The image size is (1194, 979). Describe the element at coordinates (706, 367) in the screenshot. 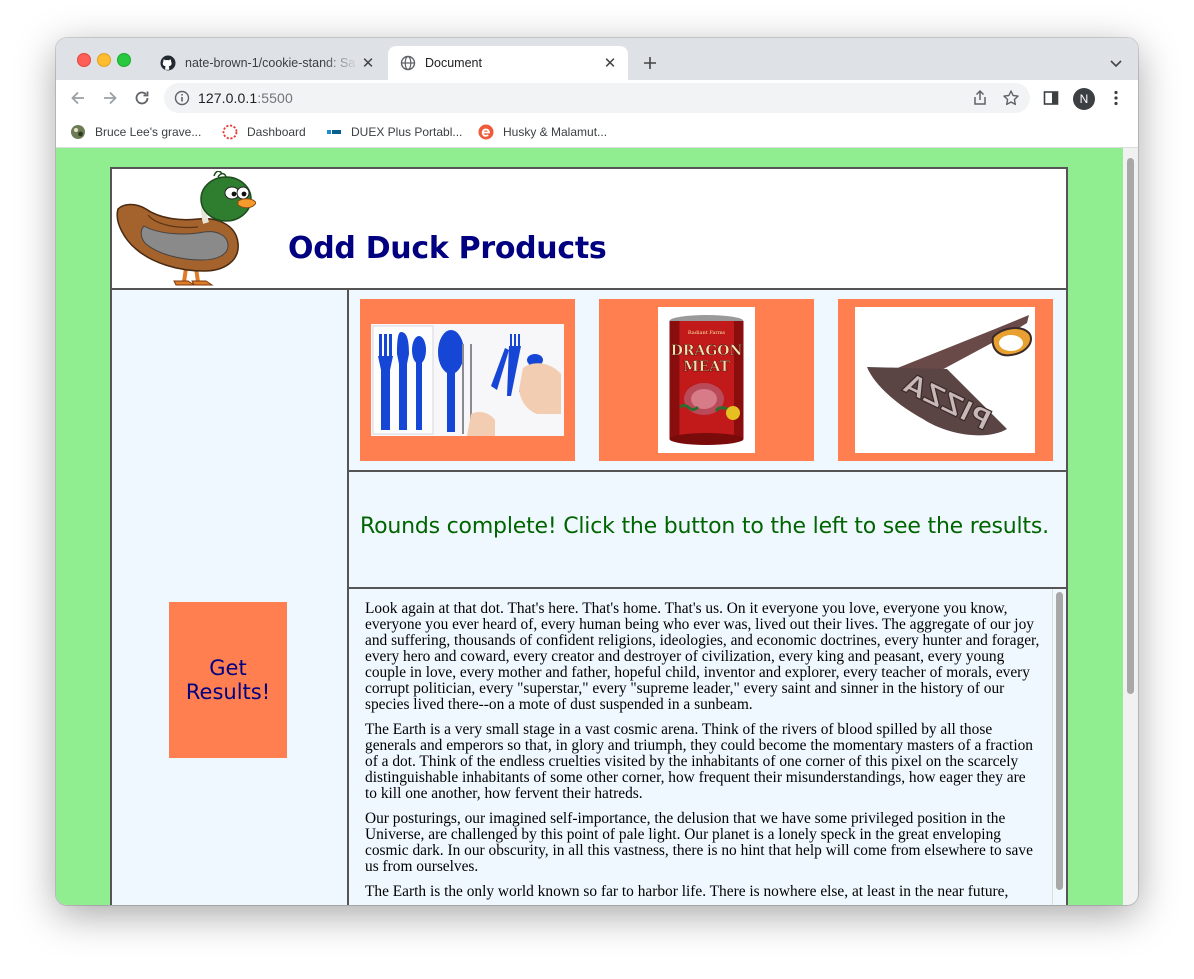

I see `svg-text: MEAT` at that location.